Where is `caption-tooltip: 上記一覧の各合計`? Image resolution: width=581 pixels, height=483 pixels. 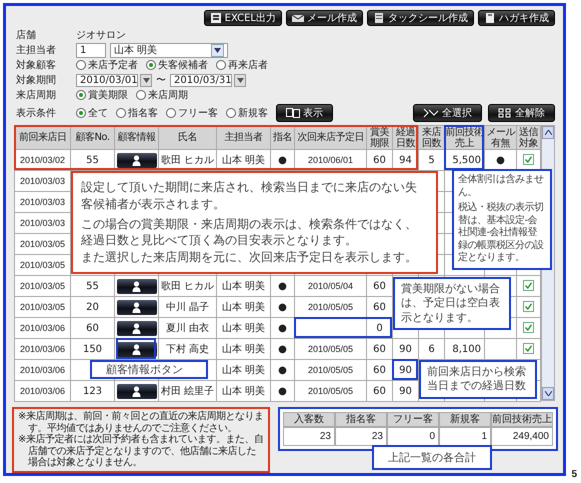
caption-tooltip: 上記一覧の各合計 is located at coordinates (432, 457).